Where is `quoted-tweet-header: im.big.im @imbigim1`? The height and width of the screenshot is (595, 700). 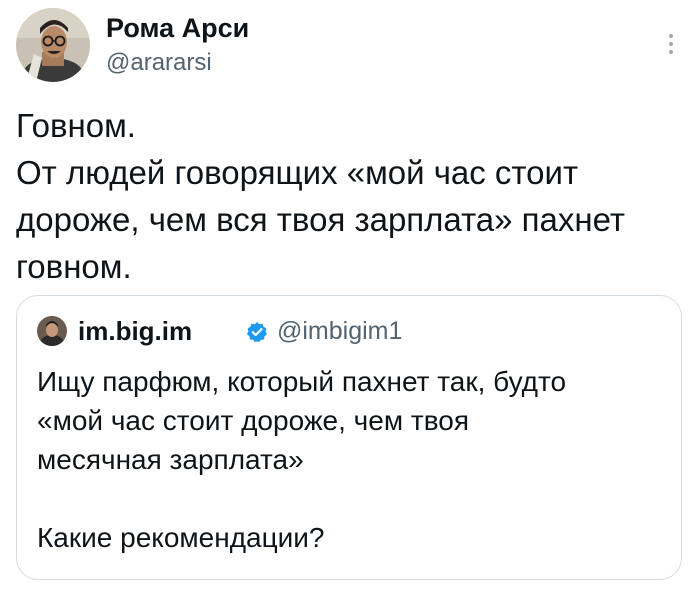
quoted-tweet-header: im.big.im @imbigim1 is located at coordinates (347, 331).